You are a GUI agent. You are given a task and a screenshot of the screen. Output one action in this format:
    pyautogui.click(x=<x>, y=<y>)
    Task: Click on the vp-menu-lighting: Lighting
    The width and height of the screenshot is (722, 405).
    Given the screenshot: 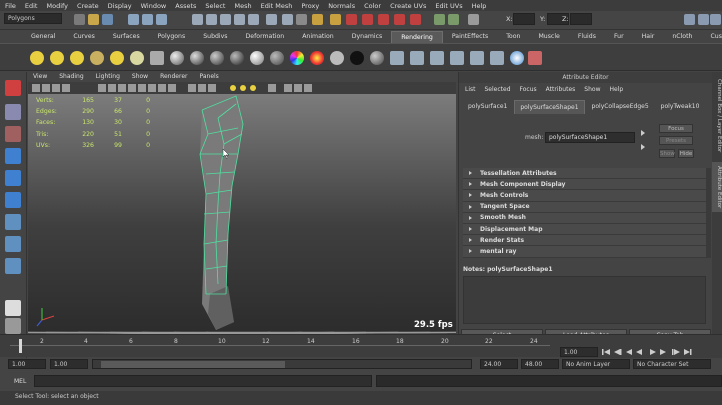 What is the action you would take?
    pyautogui.click(x=108, y=77)
    